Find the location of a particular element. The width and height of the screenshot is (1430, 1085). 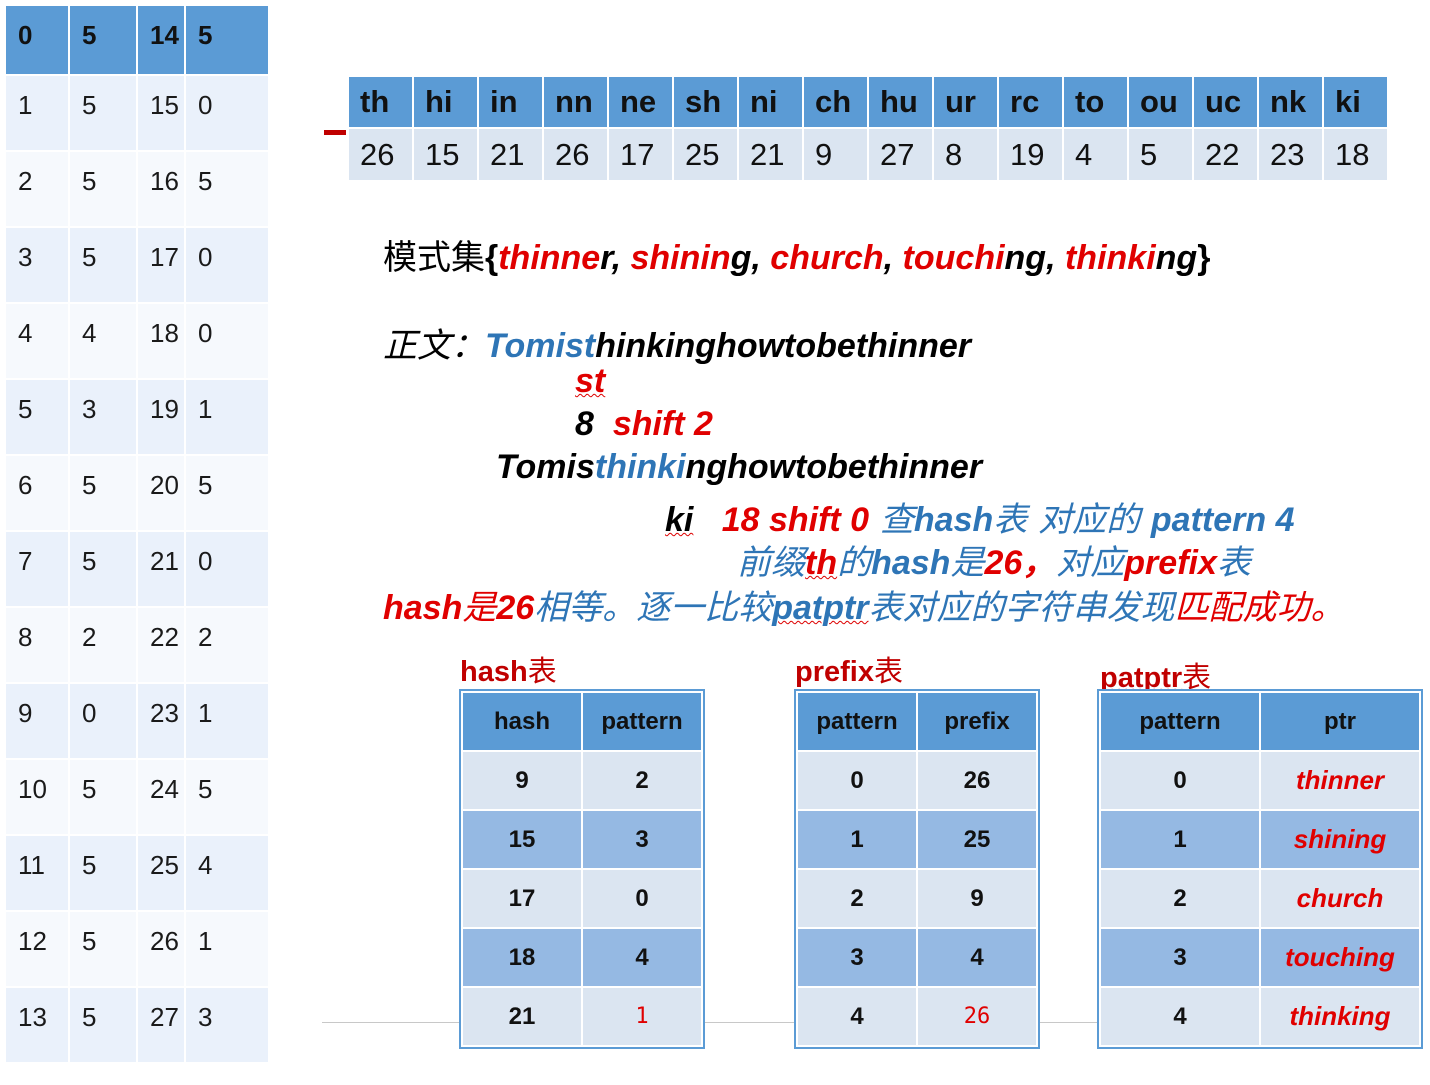

text2-part-blue: thinki is located at coordinates (640, 467).